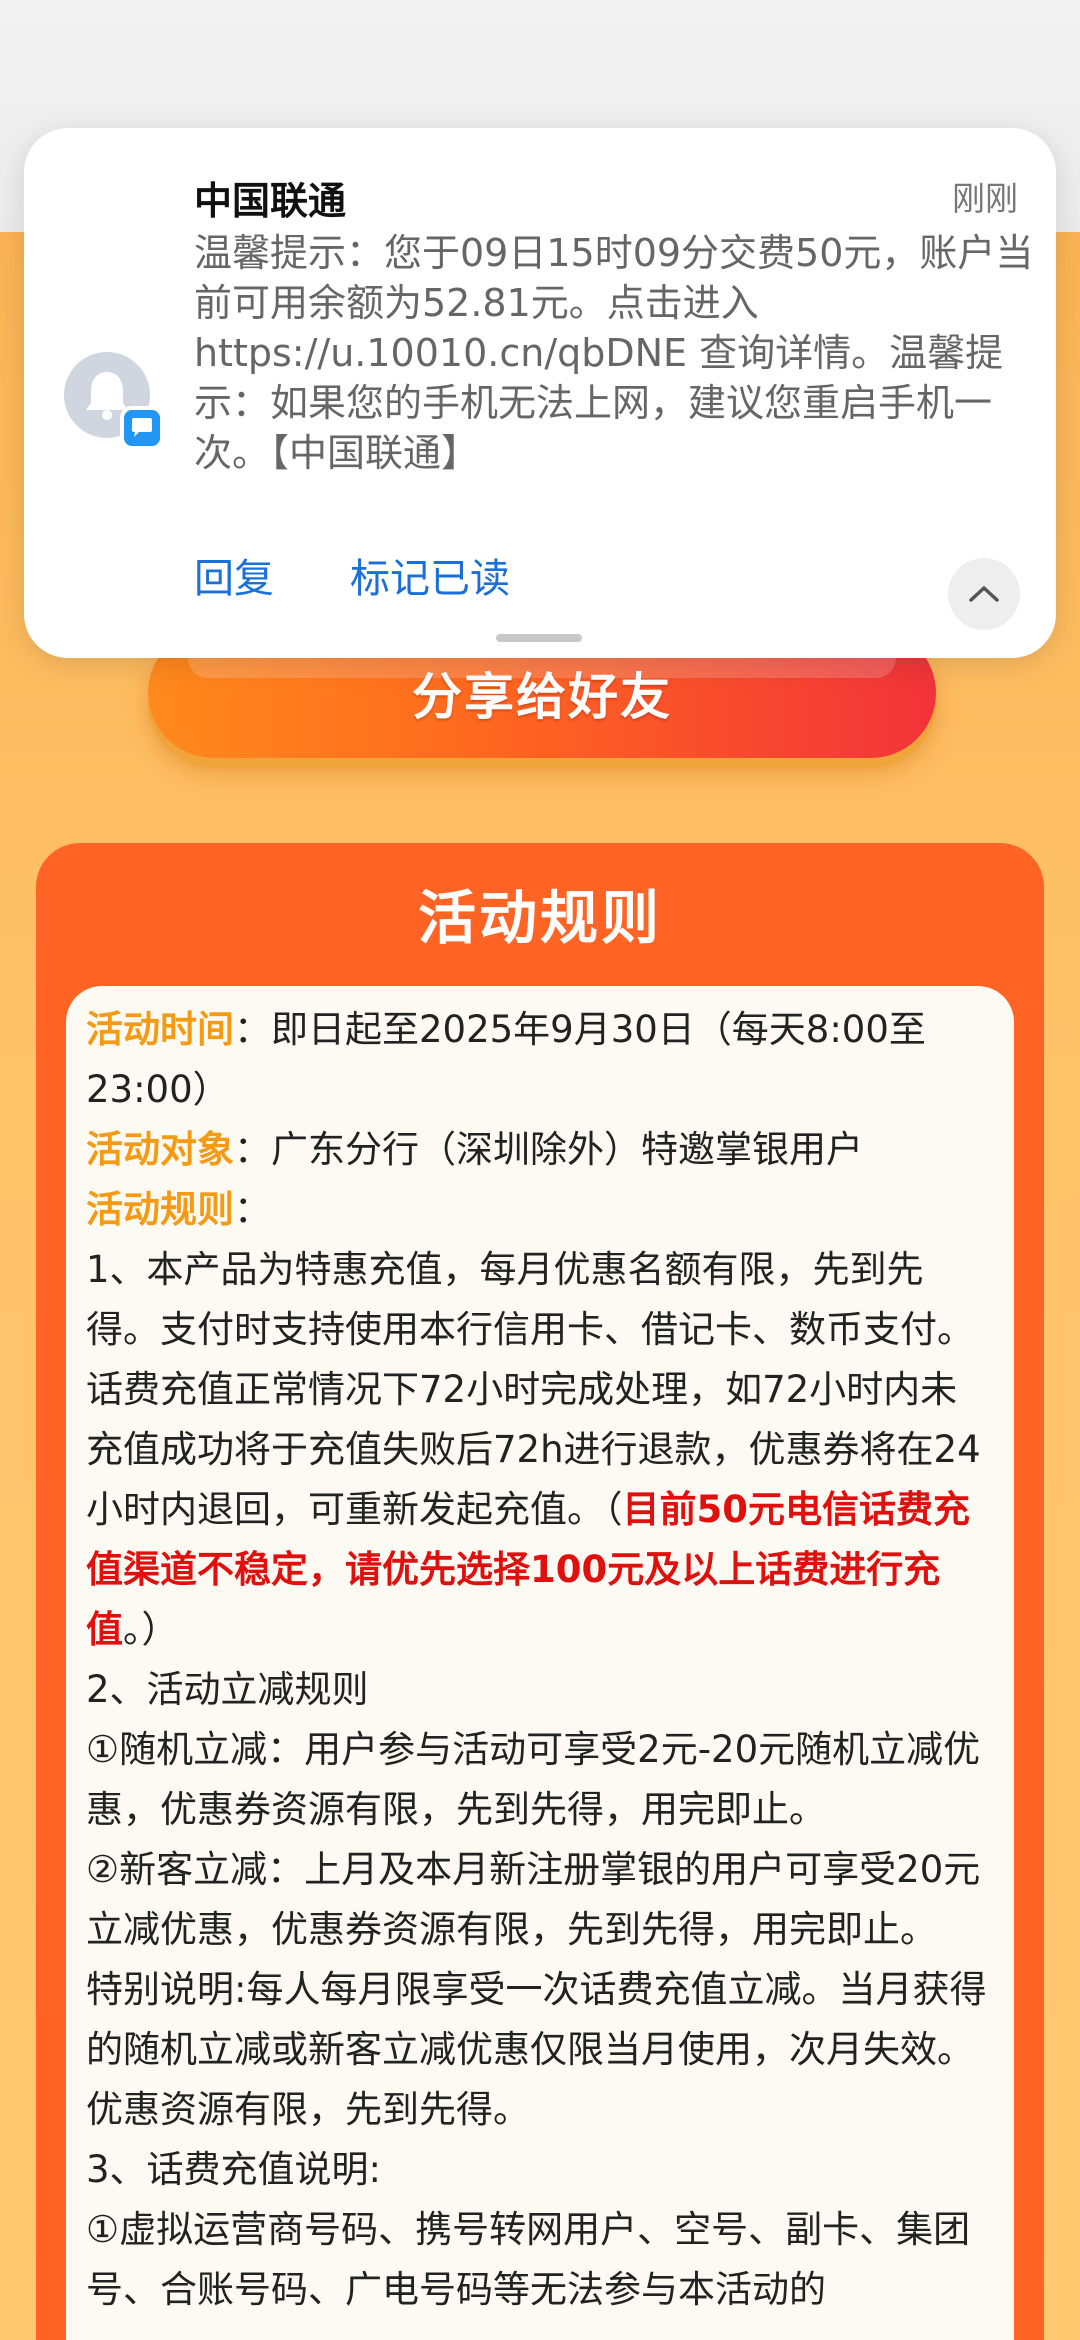  Describe the element at coordinates (548, 1149) in the screenshot. I see `rule-target-text: ：广东分行（深圳除外）特邀掌银用户` at that location.